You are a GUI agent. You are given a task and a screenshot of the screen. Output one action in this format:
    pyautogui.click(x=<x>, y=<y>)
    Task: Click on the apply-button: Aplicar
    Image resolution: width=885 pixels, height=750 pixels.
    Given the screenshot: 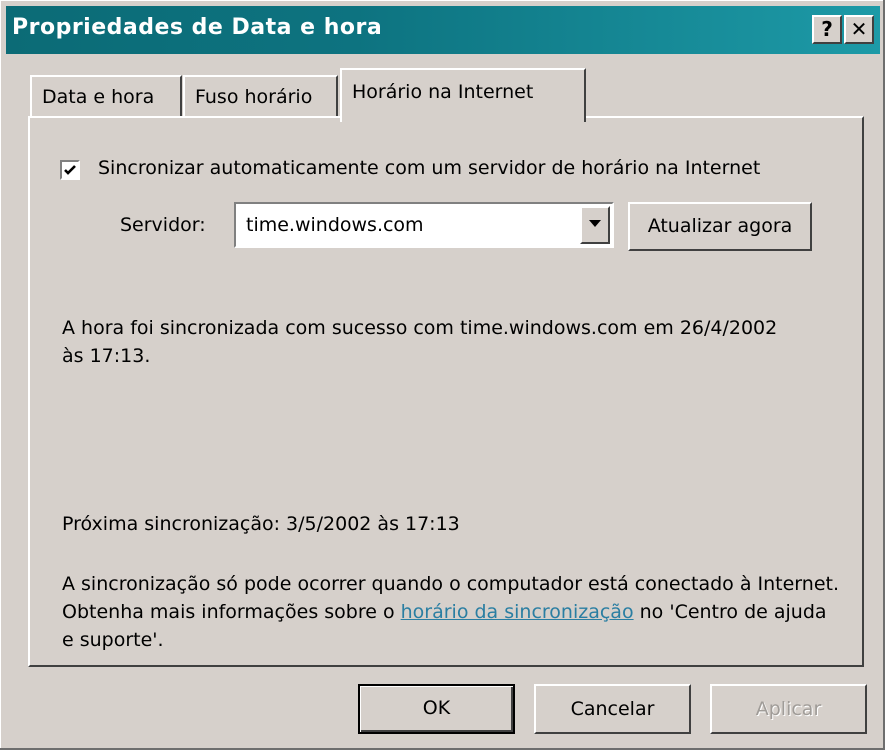 What is the action you would take?
    pyautogui.click(x=788, y=709)
    